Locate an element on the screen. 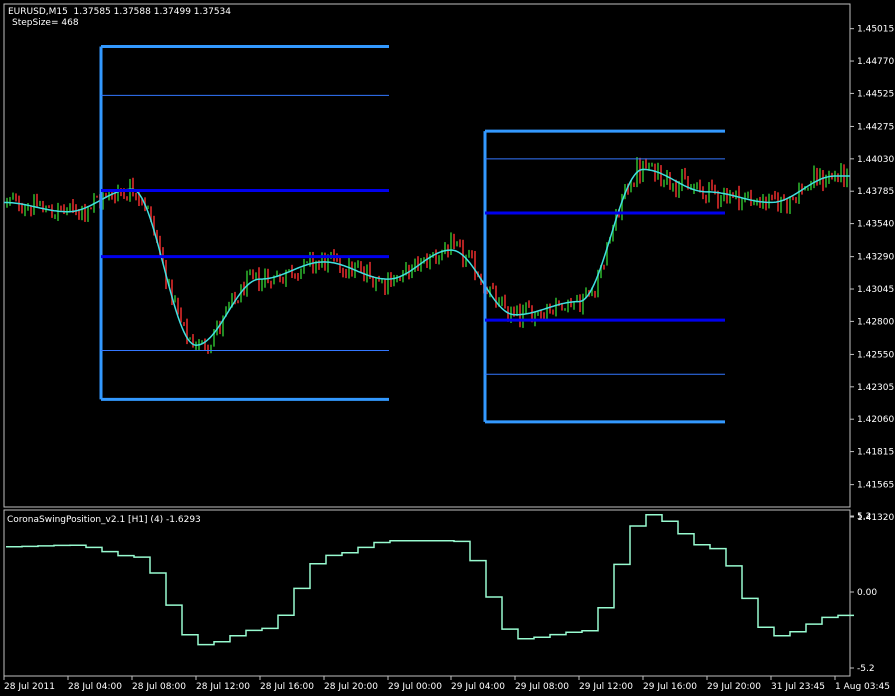  price-tick-label: 1.43045 is located at coordinates (875, 290).